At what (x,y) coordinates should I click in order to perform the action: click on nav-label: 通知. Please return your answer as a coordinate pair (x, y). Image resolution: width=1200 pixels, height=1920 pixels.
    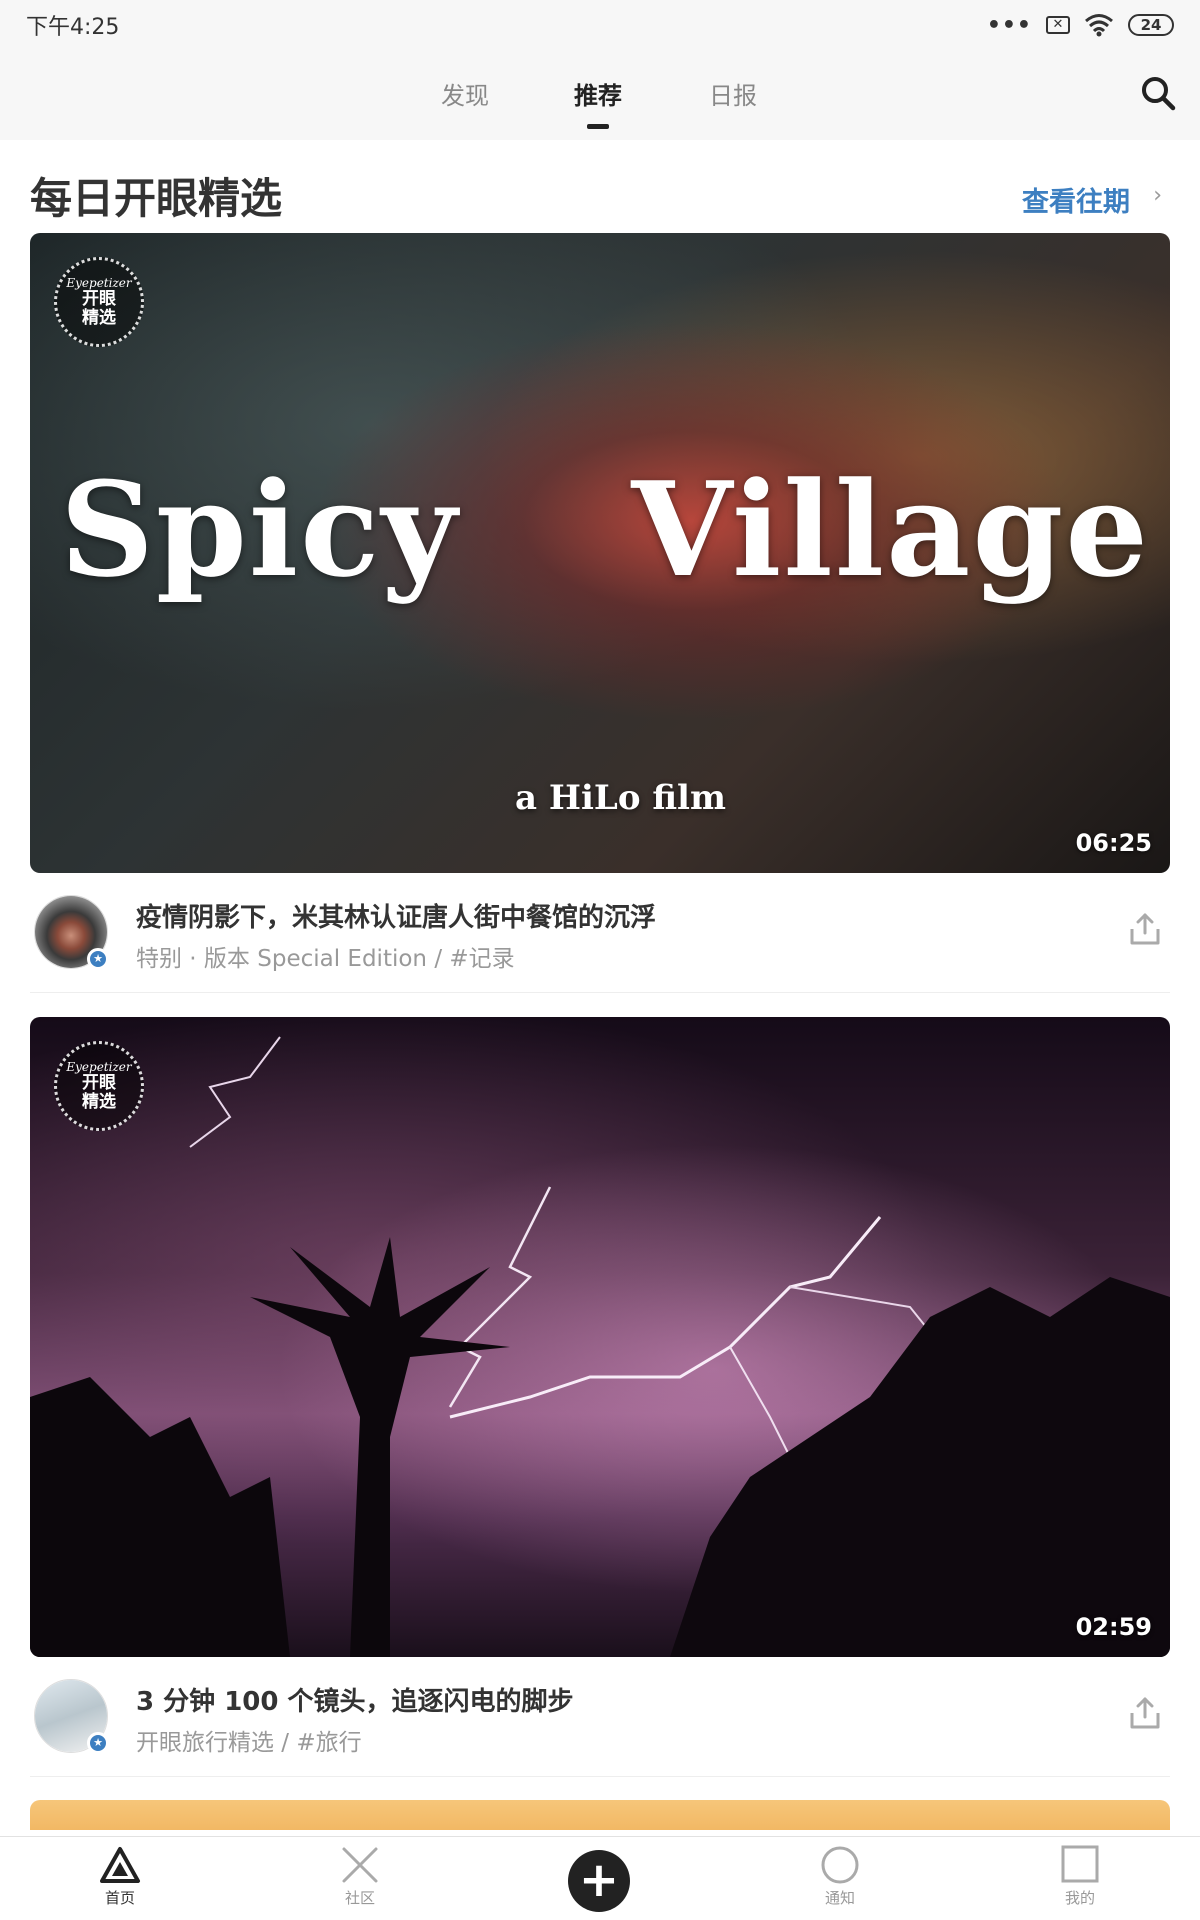
    Looking at the image, I should click on (839, 1898).